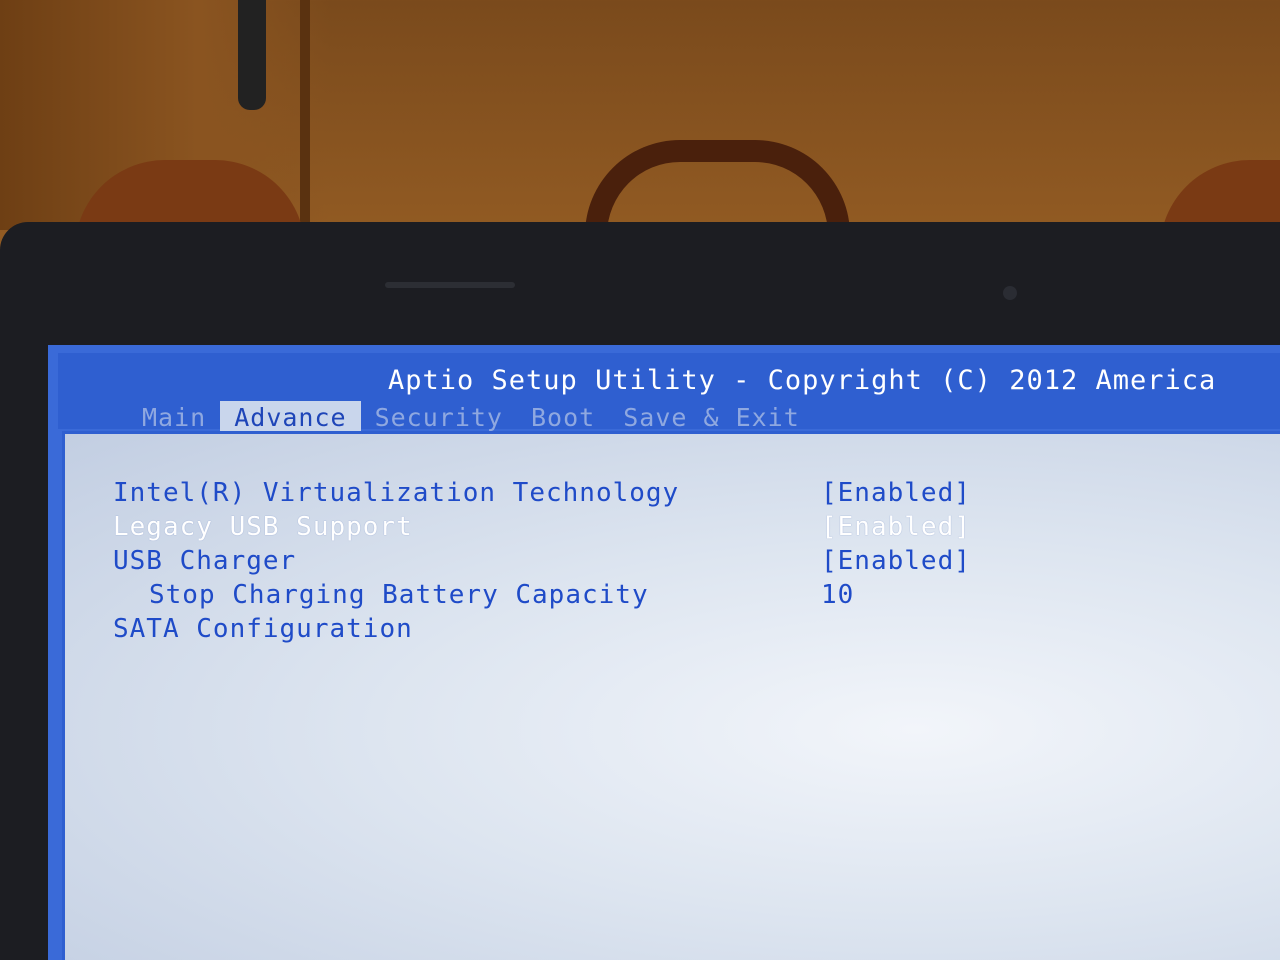 This screenshot has height=960, width=1280. What do you see at coordinates (665, 563) in the screenshot?
I see `setting-usb-charger: USB Charger [Enabled]` at bounding box center [665, 563].